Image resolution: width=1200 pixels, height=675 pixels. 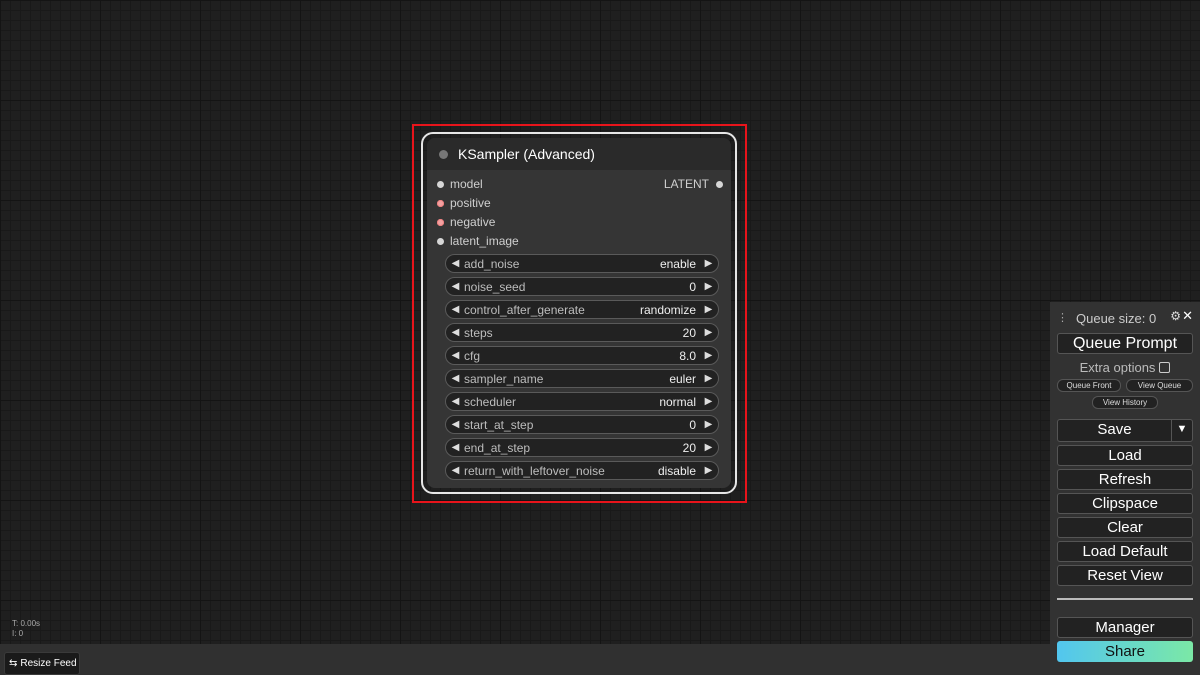 What do you see at coordinates (579, 241) in the screenshot?
I see `slot-row-latent-image: latent_image` at bounding box center [579, 241].